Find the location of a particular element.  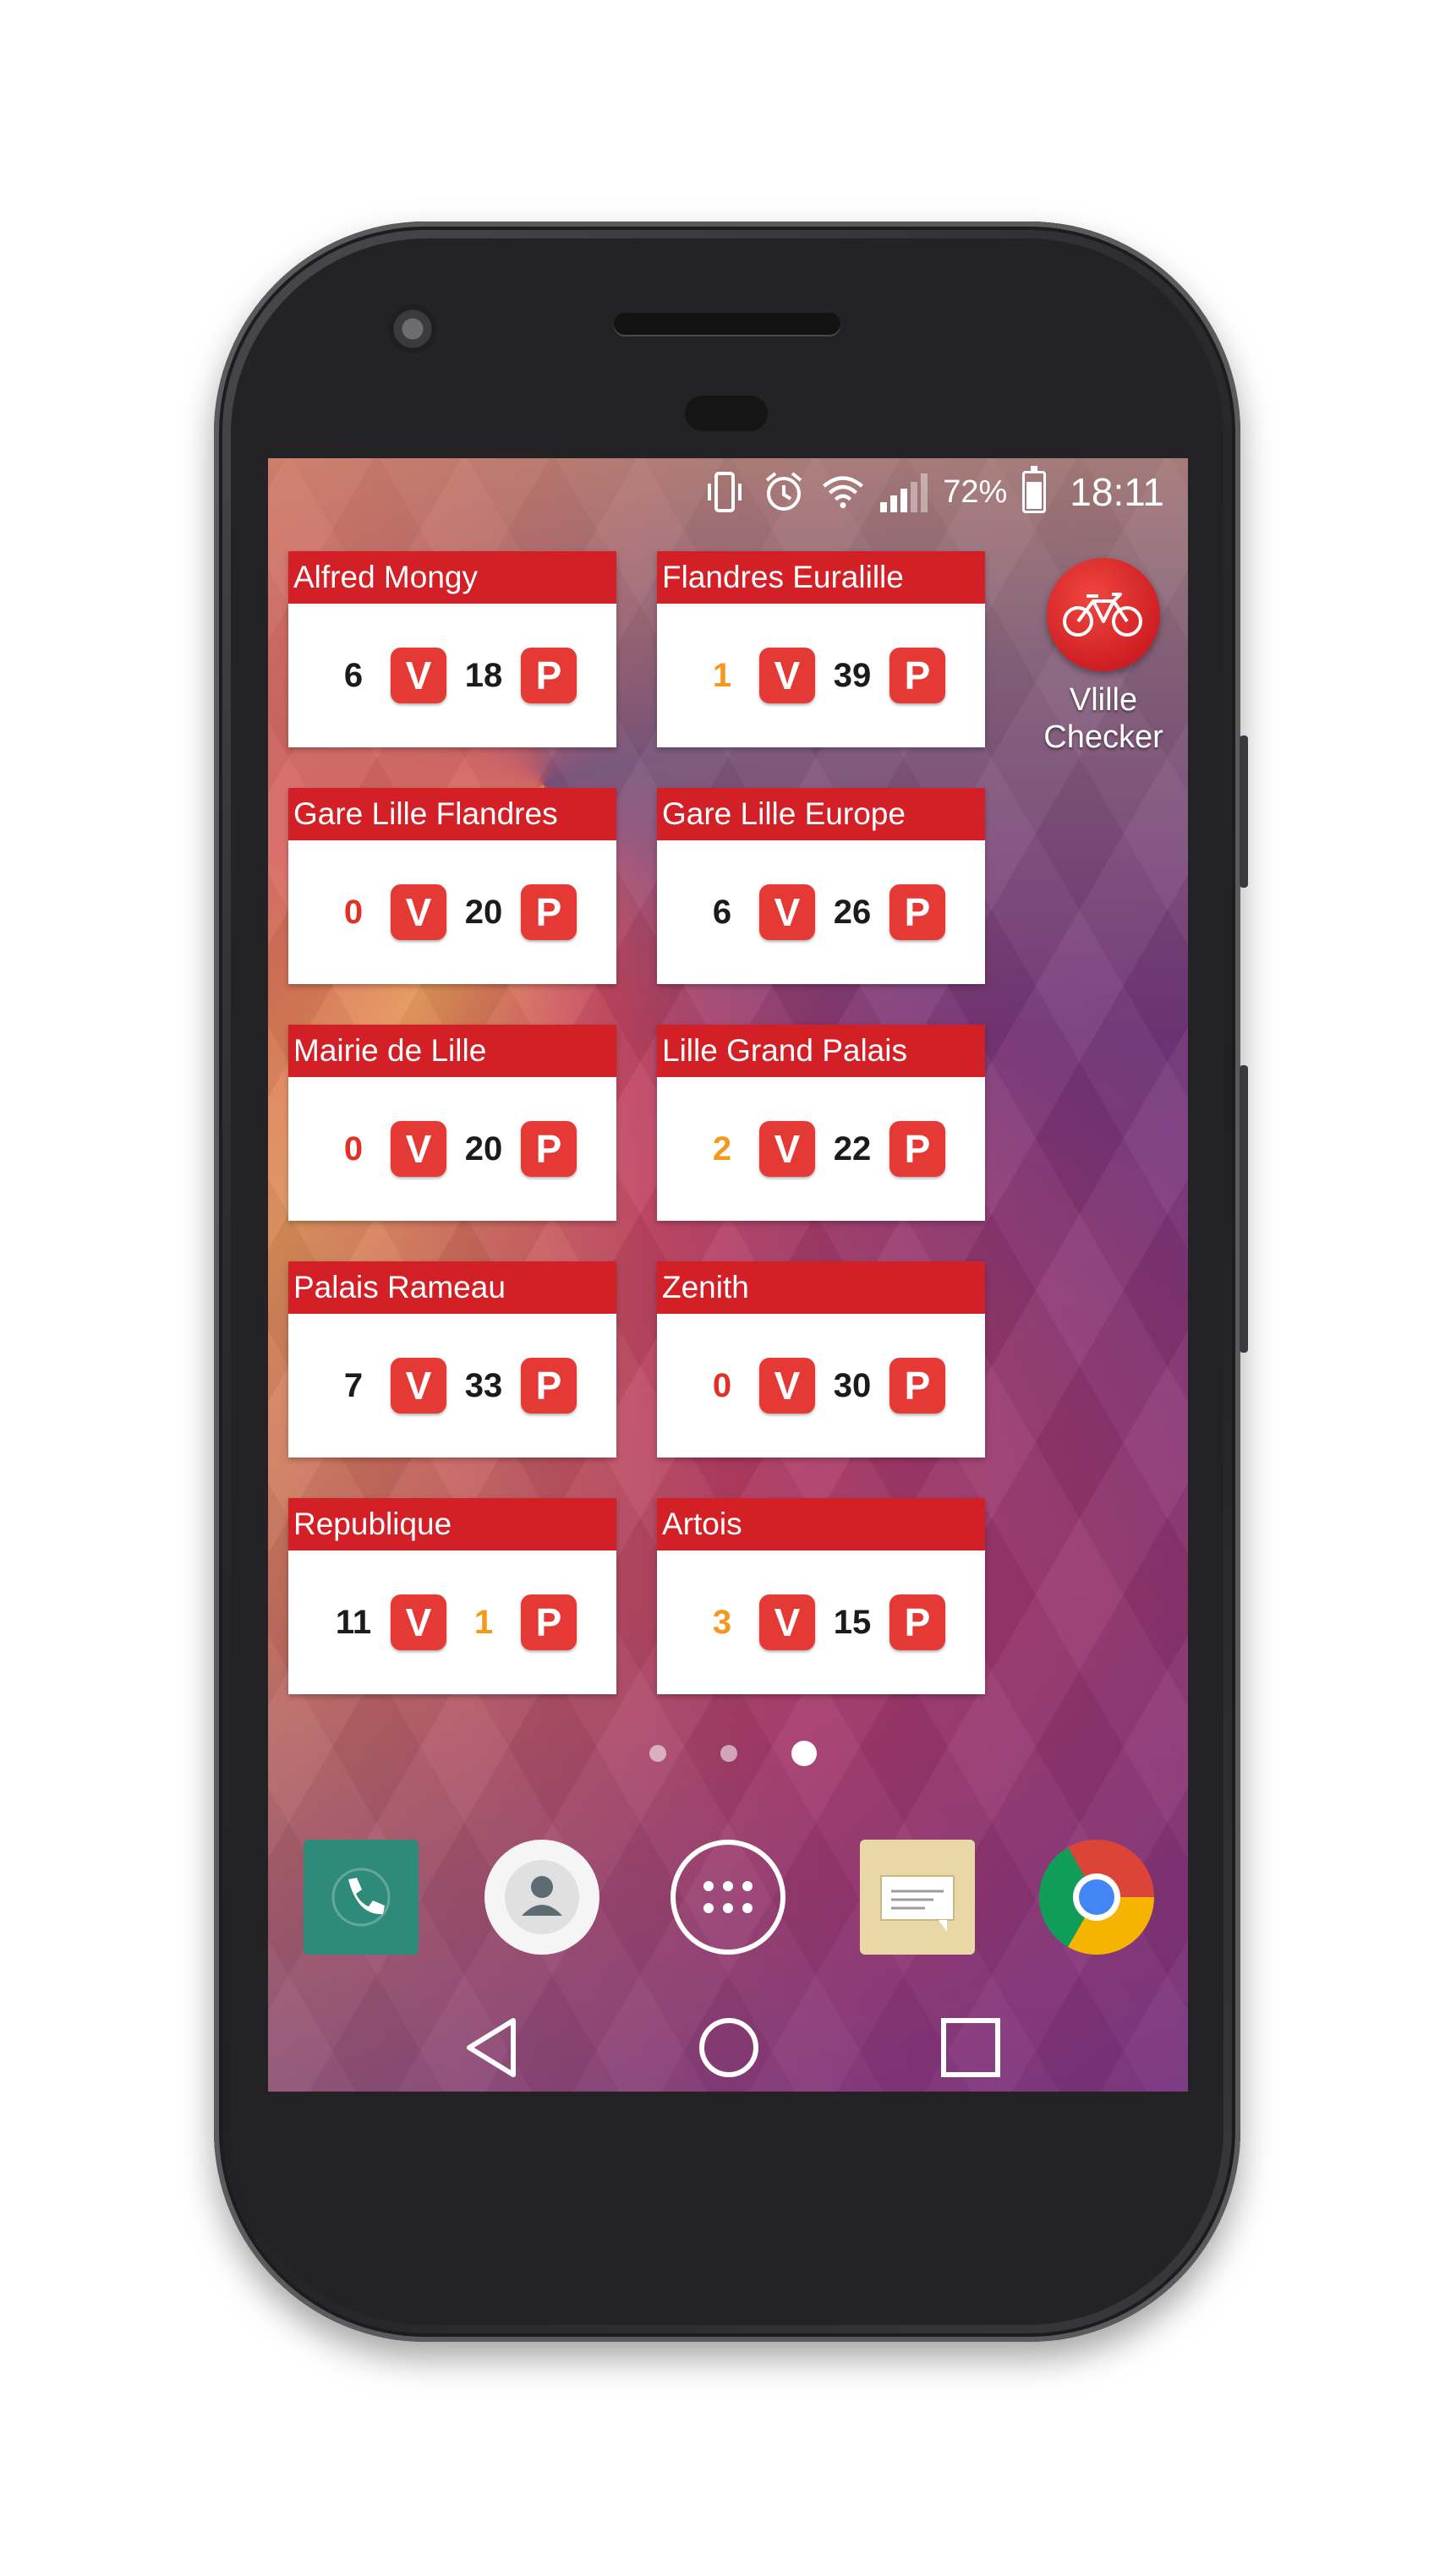

station-widget: Mairie de Lille 0 V 20 P is located at coordinates (452, 1123).